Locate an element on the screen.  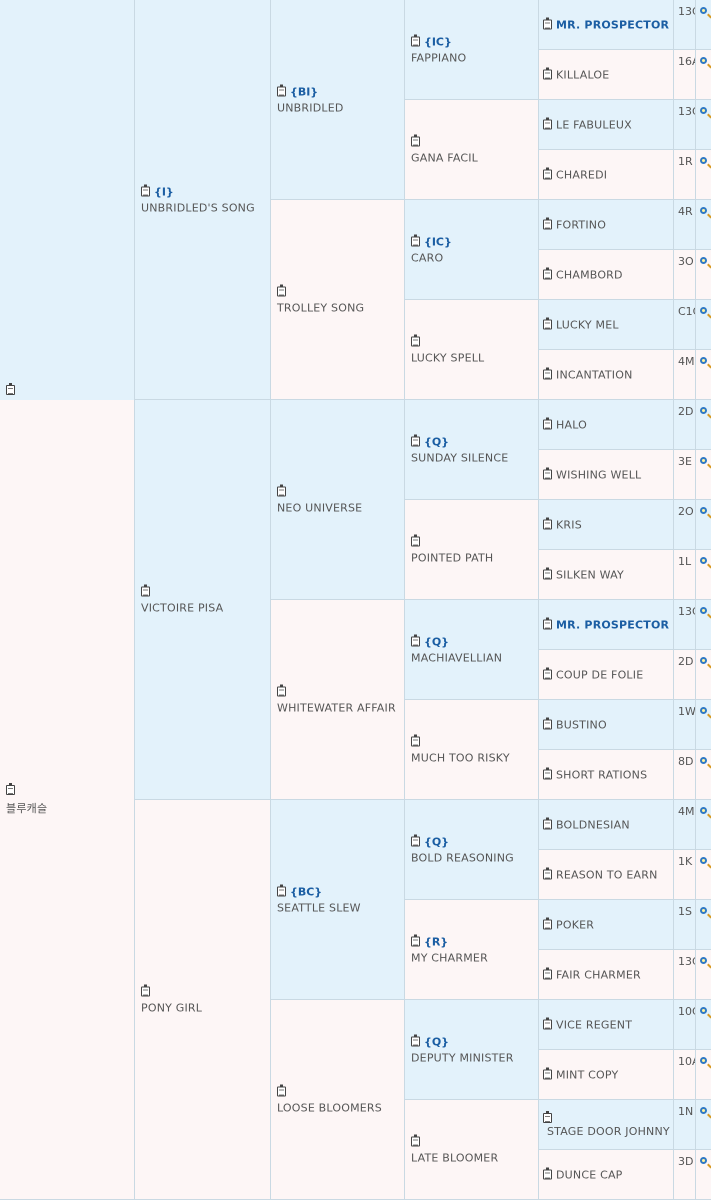
horse-cell: {Q} SUNDAY SILENCE is located at coordinates (472, 450).